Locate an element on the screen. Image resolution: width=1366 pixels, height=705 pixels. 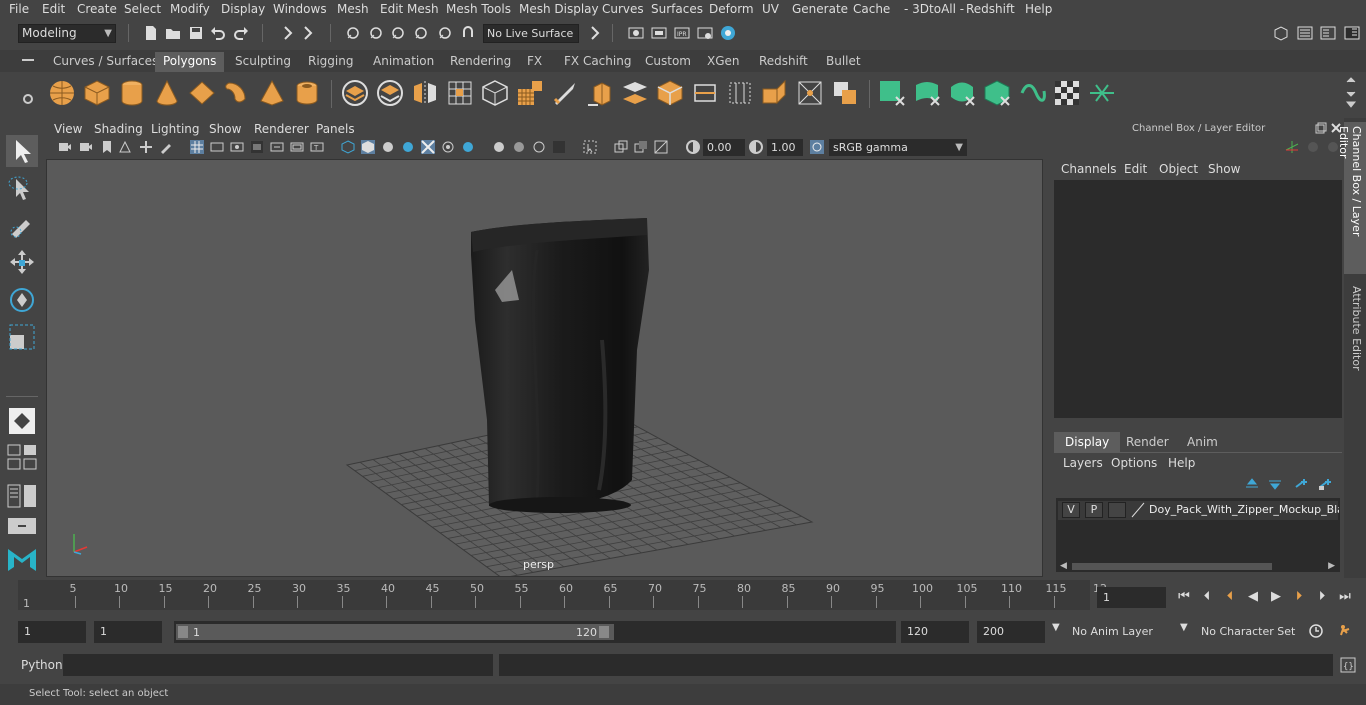
command-language-label: Python is located at coordinates (42, 665).